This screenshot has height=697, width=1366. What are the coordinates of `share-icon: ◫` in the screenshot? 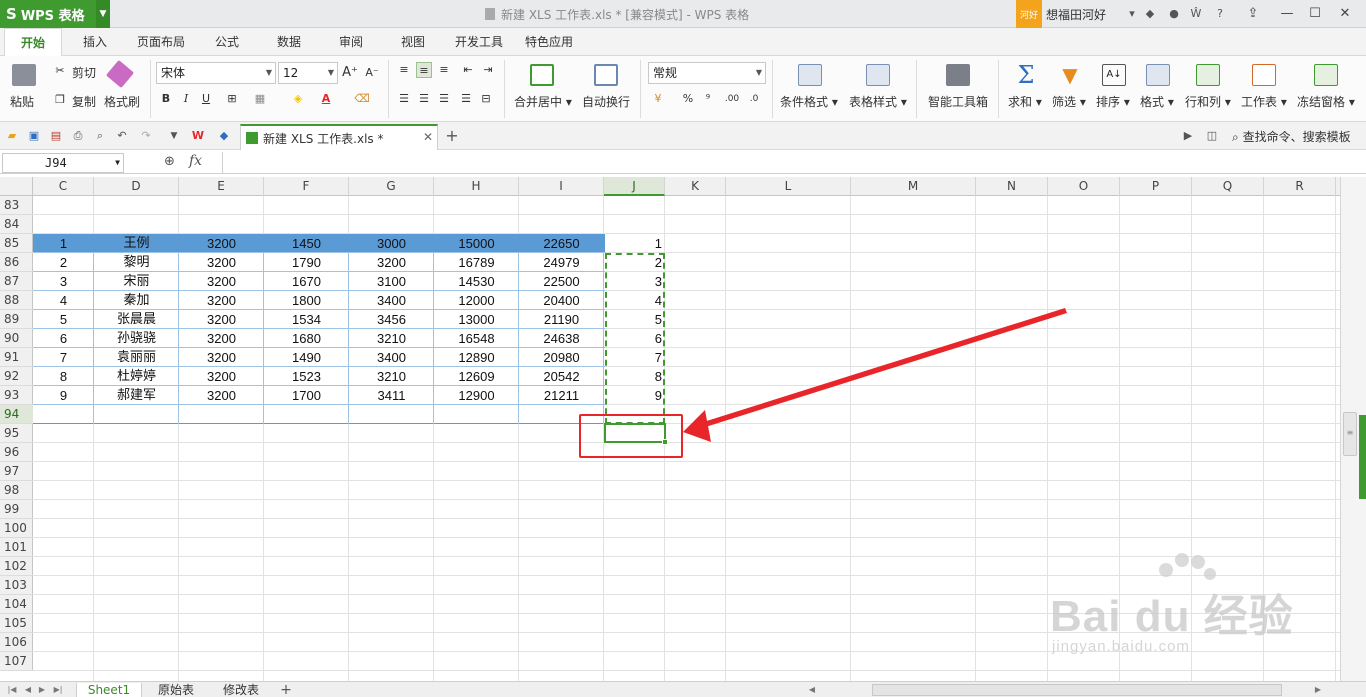 It's located at (1212, 136).